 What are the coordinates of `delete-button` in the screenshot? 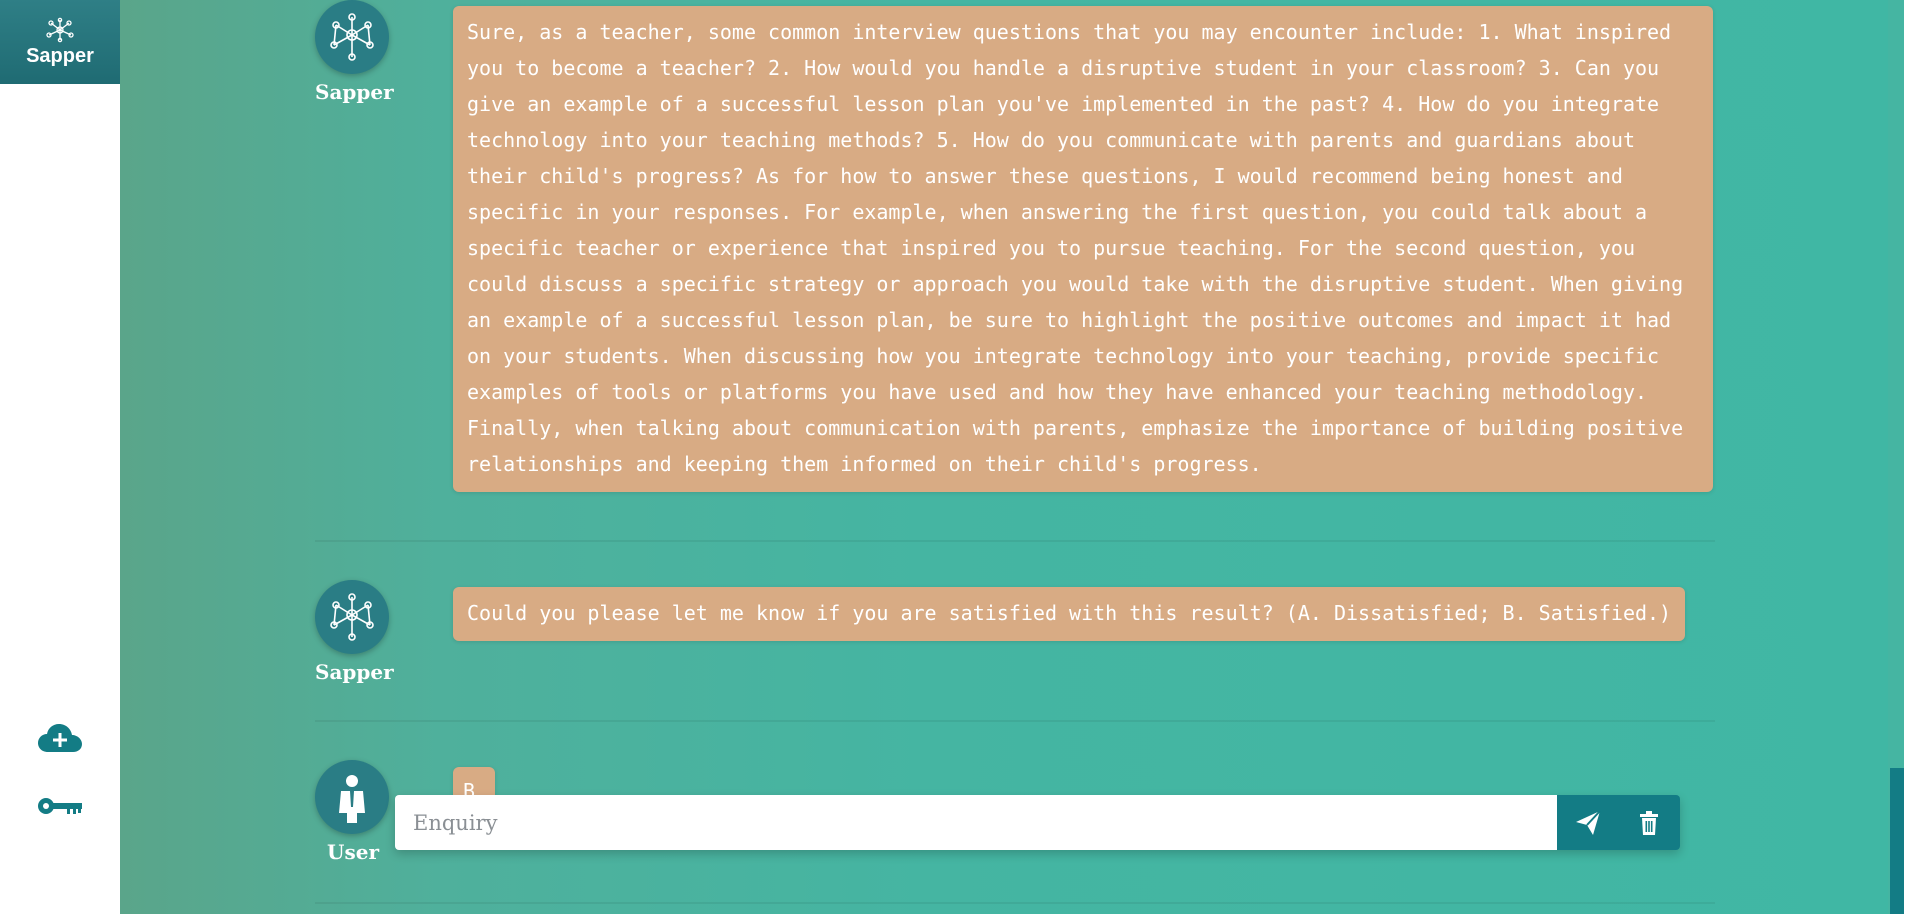 It's located at (1649, 822).